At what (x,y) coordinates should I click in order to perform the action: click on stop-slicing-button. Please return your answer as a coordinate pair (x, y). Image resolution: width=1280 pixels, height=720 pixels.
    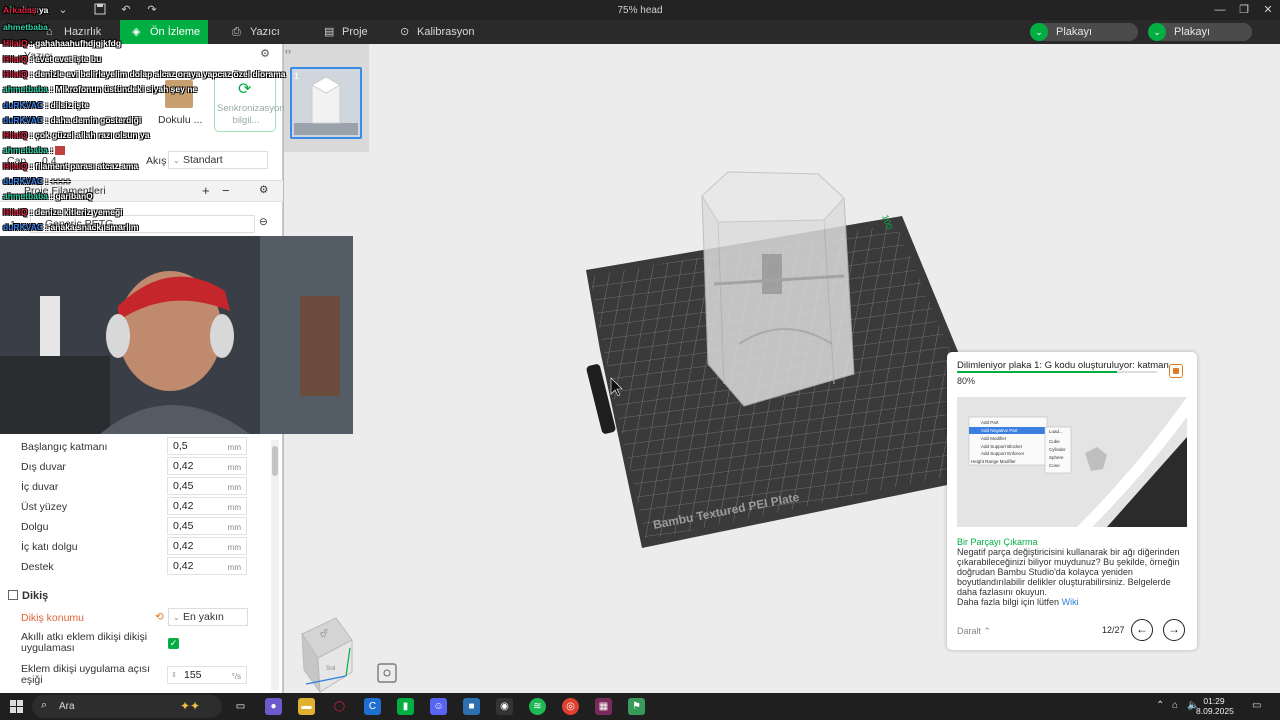
    Looking at the image, I should click on (1176, 371).